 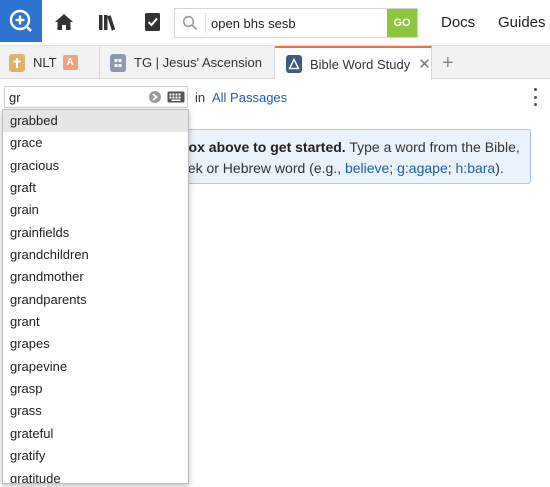 What do you see at coordinates (74, 97) in the screenshot?
I see `word-input` at bounding box center [74, 97].